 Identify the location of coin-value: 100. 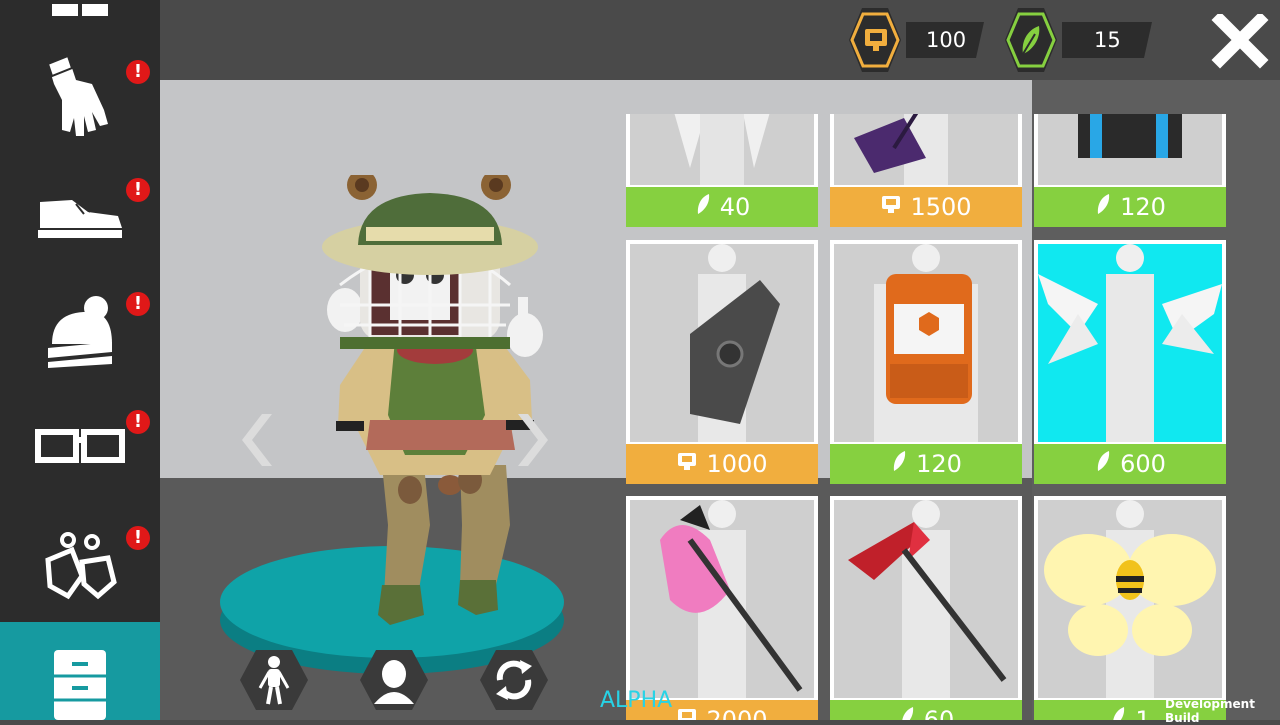
(946, 40).